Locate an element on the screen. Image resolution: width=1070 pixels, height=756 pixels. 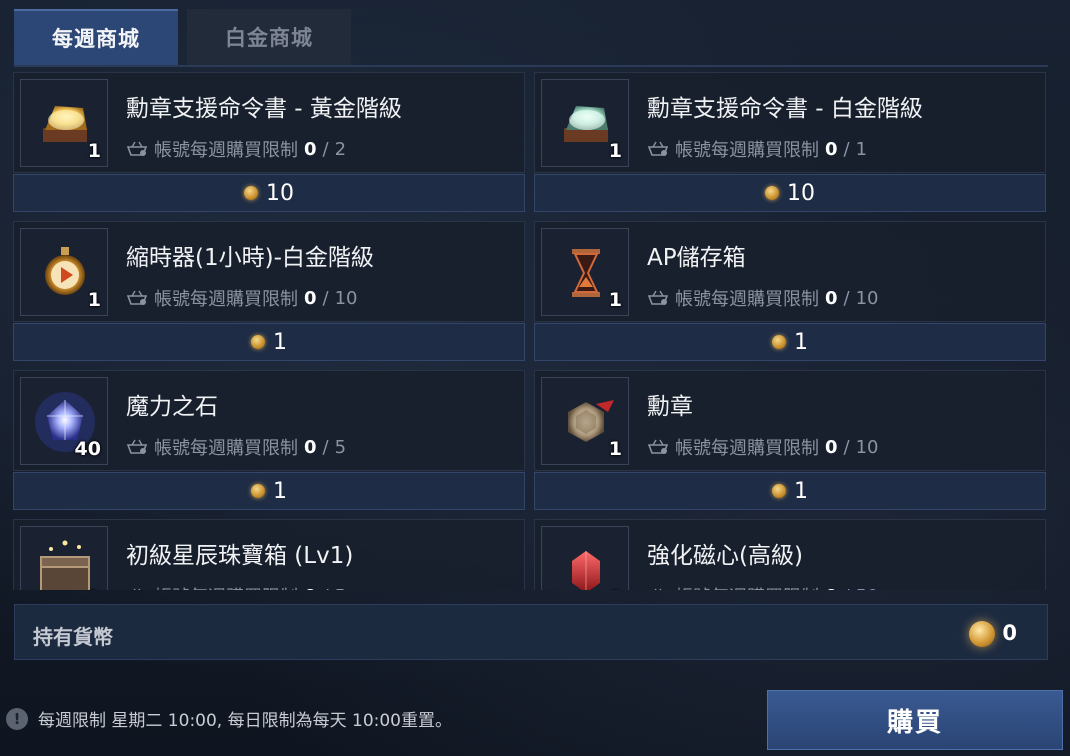
item-name: 勳章支援命令書 - 黃金階級 is located at coordinates (264, 109).